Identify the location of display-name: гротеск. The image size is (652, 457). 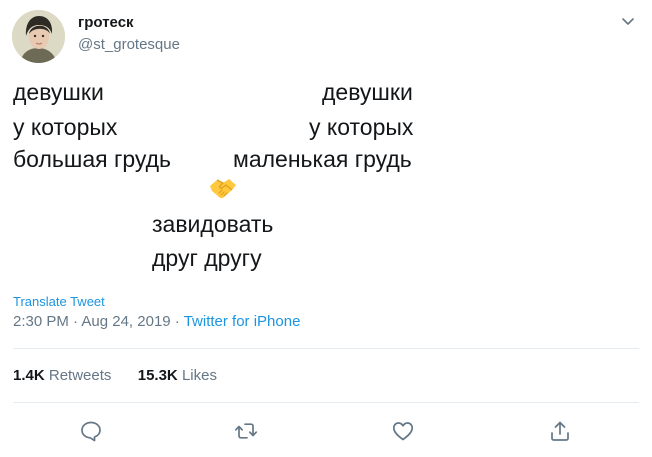
(106, 22).